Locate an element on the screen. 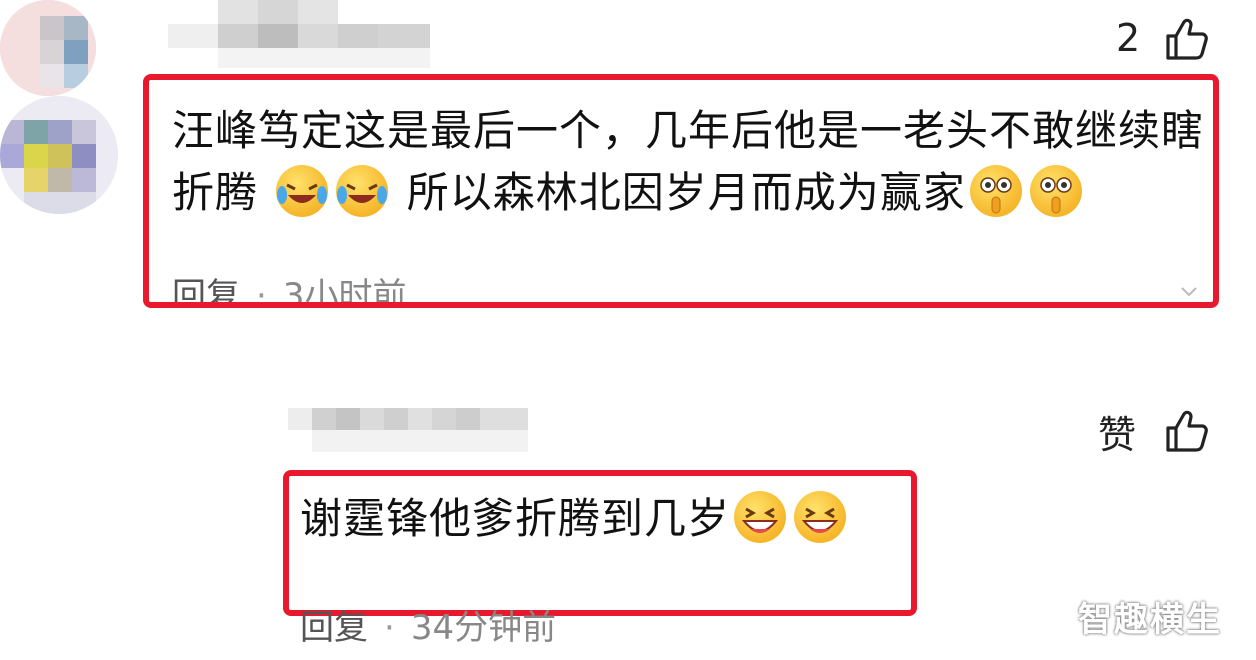 This screenshot has width=1256, height=660. timestamp: 34分钟前 is located at coordinates (483, 628).